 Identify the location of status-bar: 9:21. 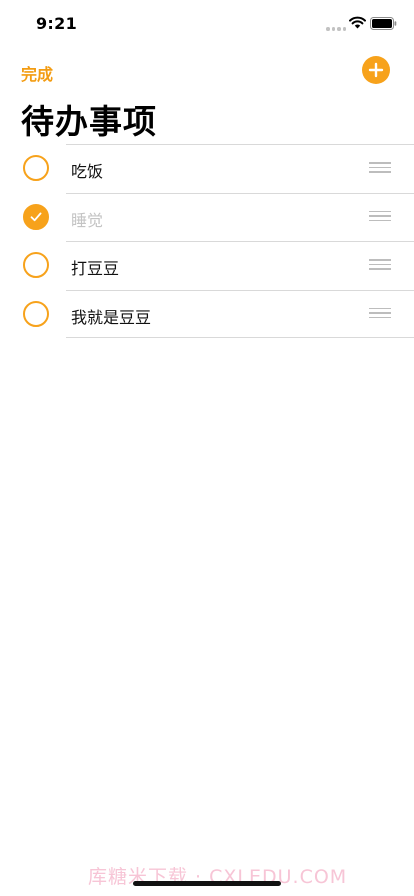
(207, 24).